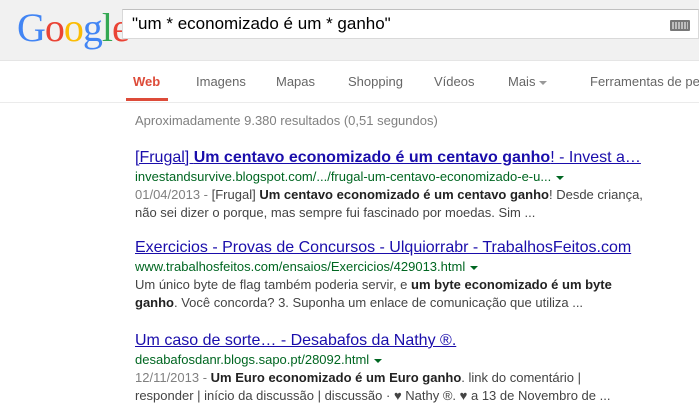 Image resolution: width=699 pixels, height=418 pixels. What do you see at coordinates (375, 81) in the screenshot?
I see `tab-shopping: Shopping` at bounding box center [375, 81].